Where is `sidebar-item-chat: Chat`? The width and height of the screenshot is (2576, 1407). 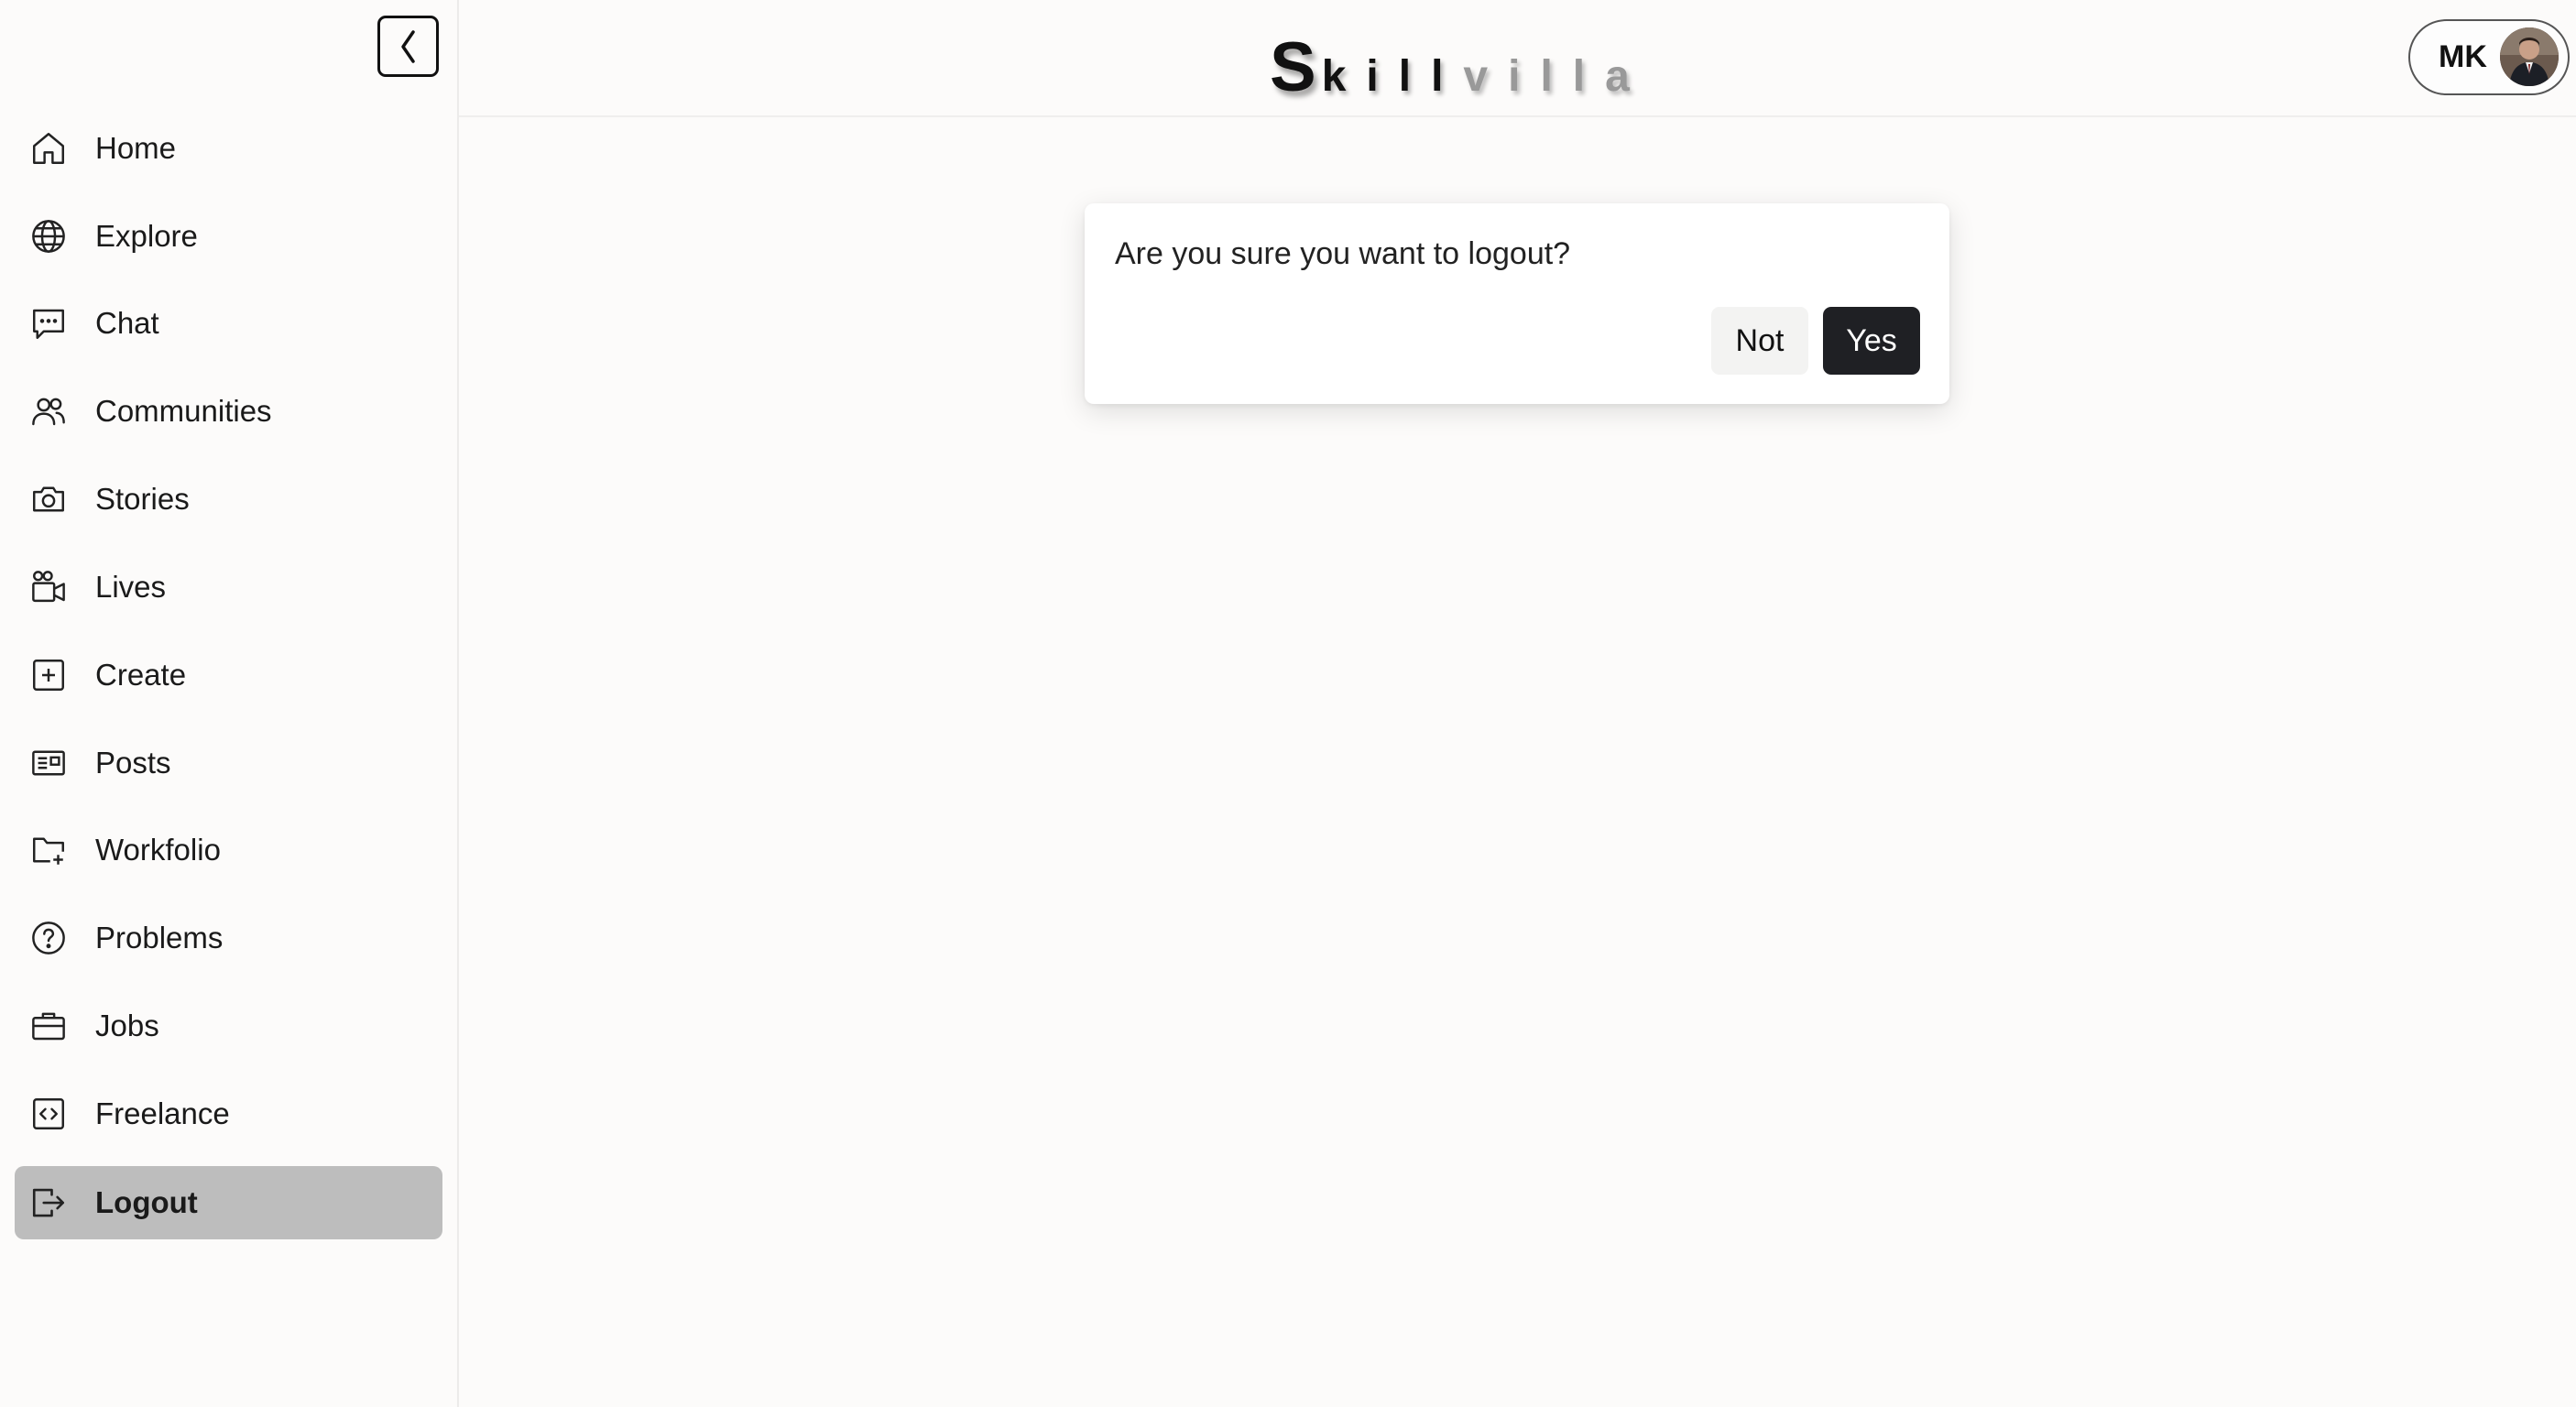
sidebar-item-chat: Chat is located at coordinates (229, 323).